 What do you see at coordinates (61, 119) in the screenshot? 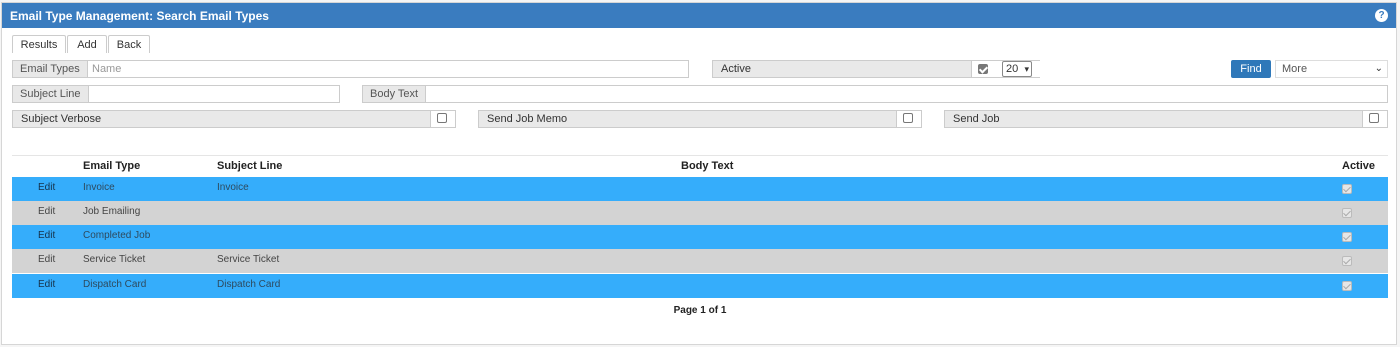
I see `subject-verbose-label: Subject Verbose` at bounding box center [61, 119].